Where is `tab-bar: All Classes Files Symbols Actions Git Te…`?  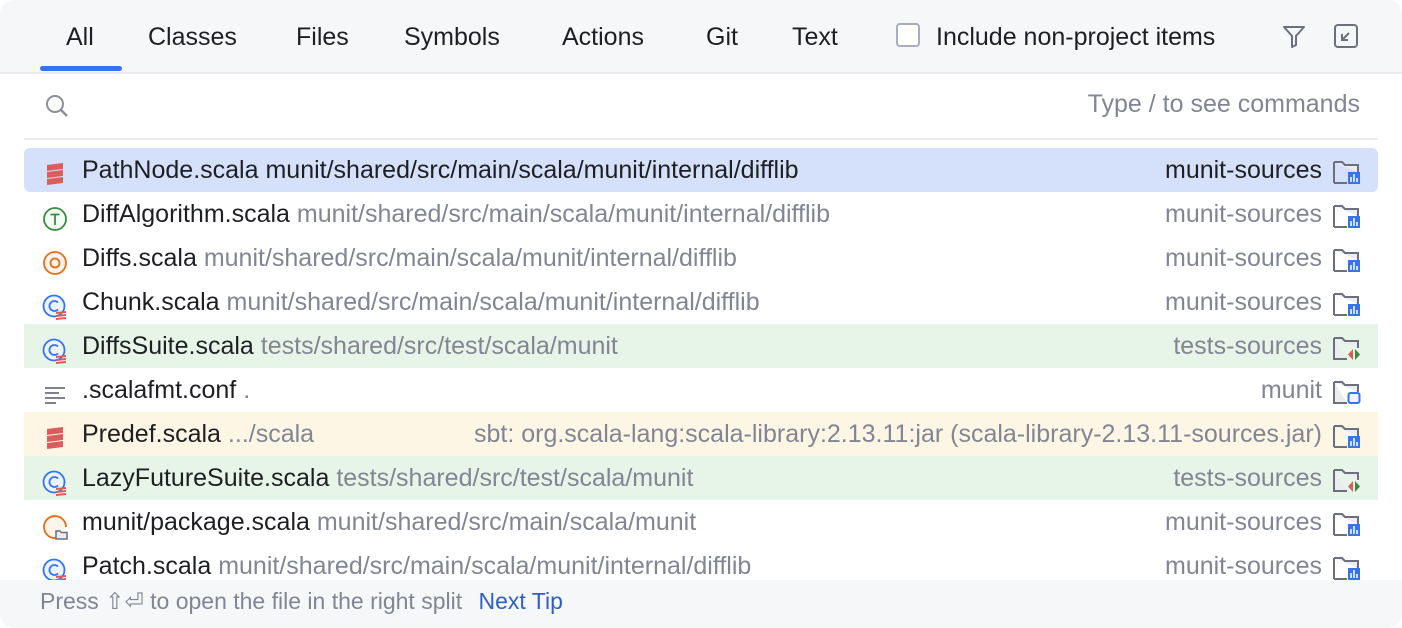
tab-bar: All Classes Files Symbols Actions Git Te… is located at coordinates (701, 37).